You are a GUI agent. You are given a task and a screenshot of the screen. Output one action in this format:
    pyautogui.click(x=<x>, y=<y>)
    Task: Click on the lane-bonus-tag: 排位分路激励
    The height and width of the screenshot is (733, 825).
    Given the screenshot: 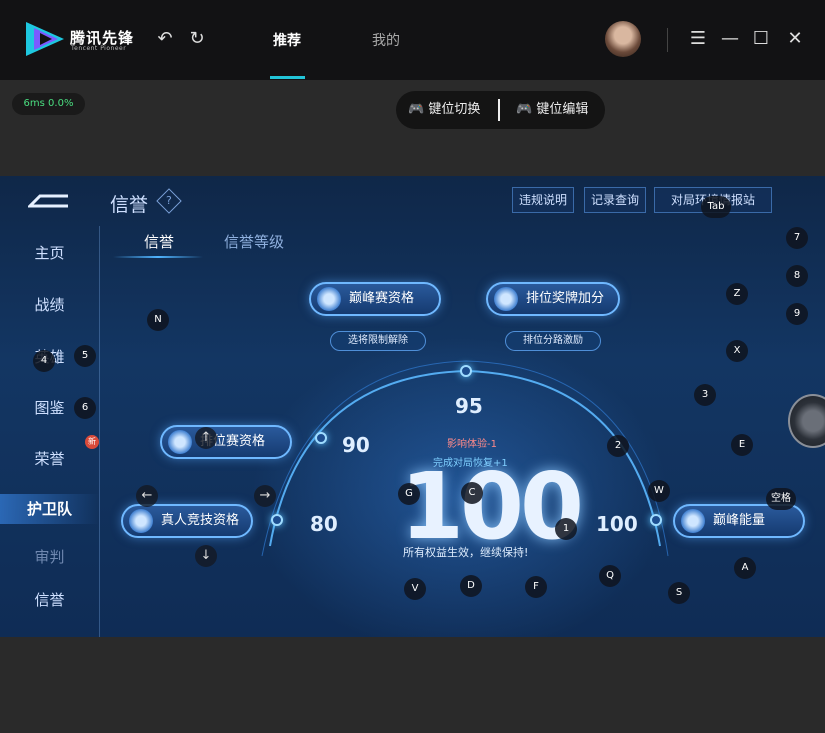 What is the action you would take?
    pyautogui.click(x=553, y=341)
    